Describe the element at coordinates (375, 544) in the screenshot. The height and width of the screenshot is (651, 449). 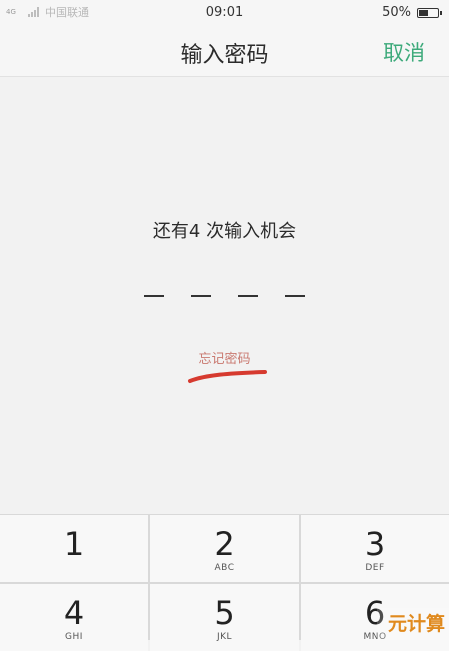
I see `key-digit: 3` at that location.